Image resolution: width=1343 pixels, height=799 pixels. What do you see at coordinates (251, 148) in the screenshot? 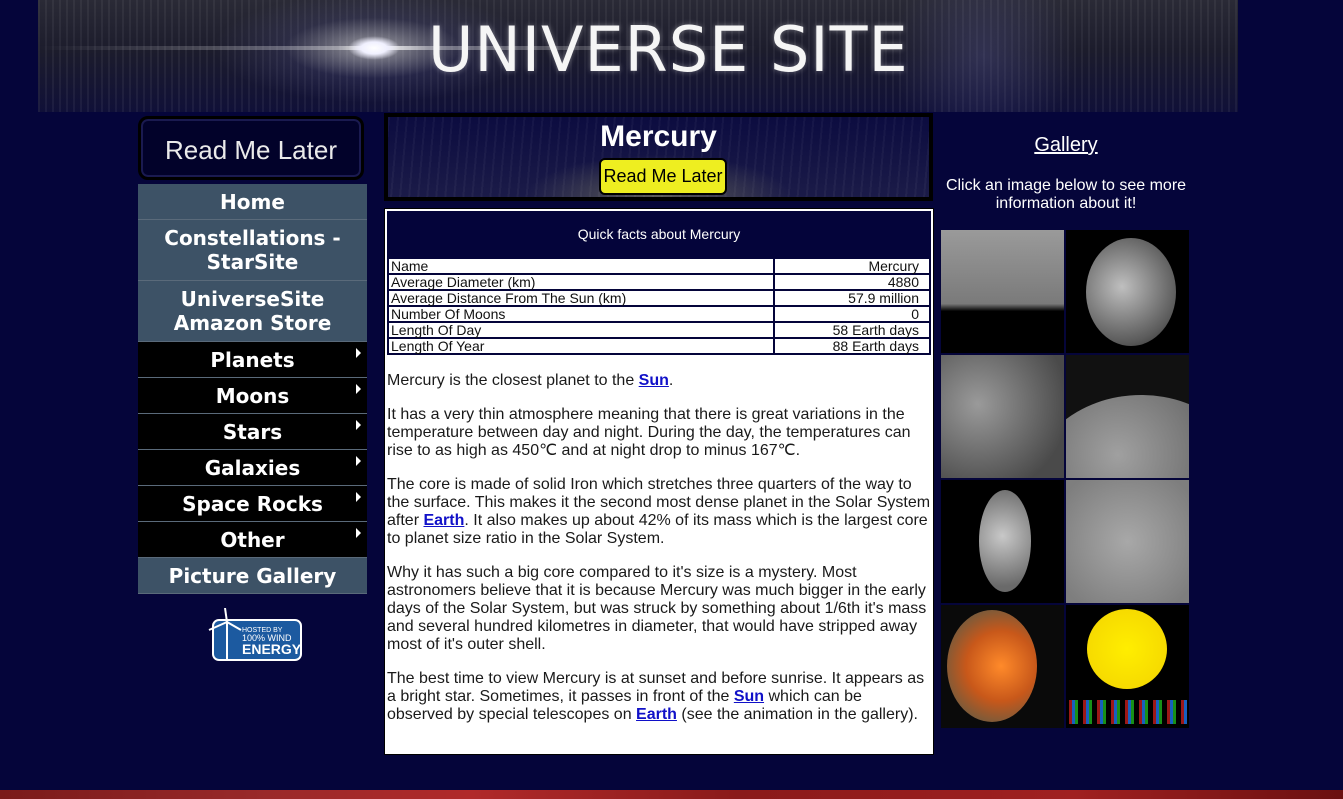
I see `read-me-later-logo: Read Me Later` at bounding box center [251, 148].